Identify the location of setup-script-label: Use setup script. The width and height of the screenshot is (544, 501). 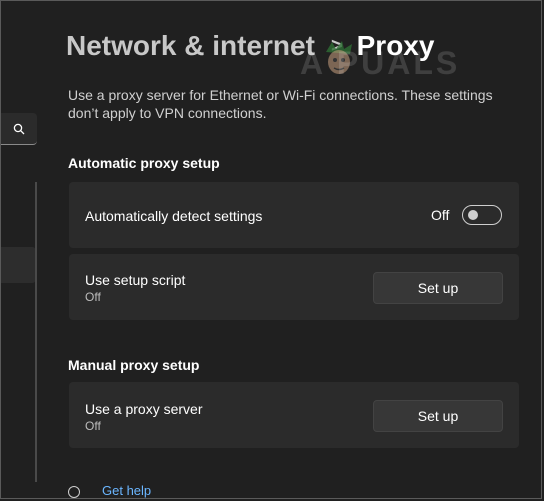
(135, 280).